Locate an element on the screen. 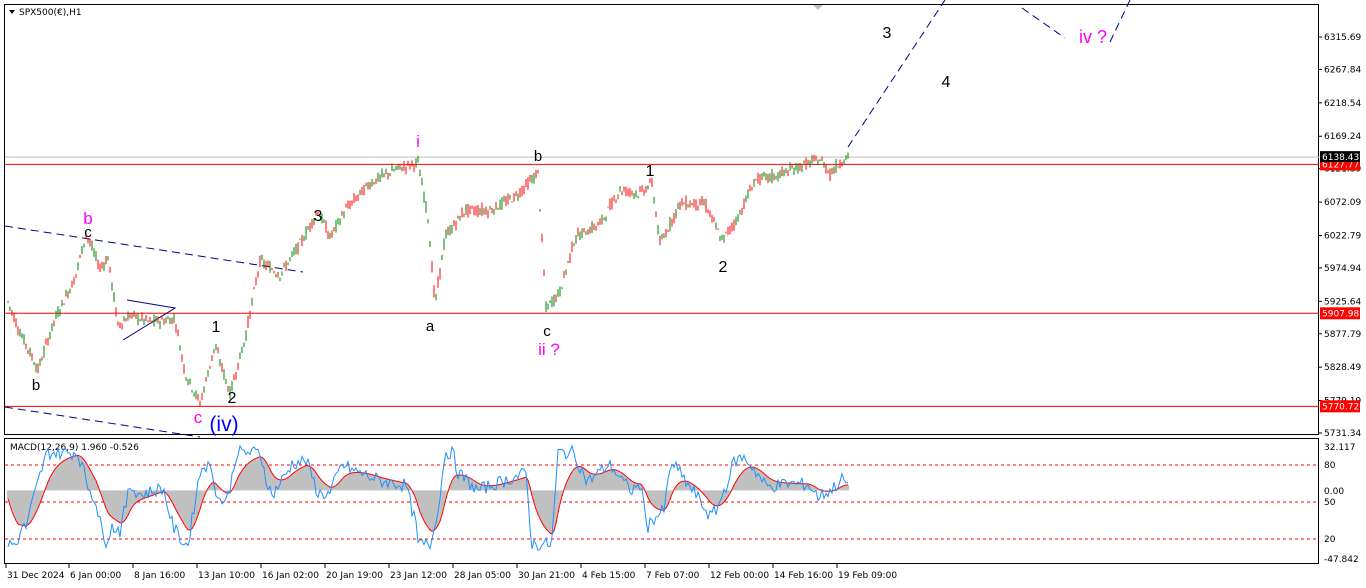 The image size is (1366, 588). wave-label: a is located at coordinates (430, 326).